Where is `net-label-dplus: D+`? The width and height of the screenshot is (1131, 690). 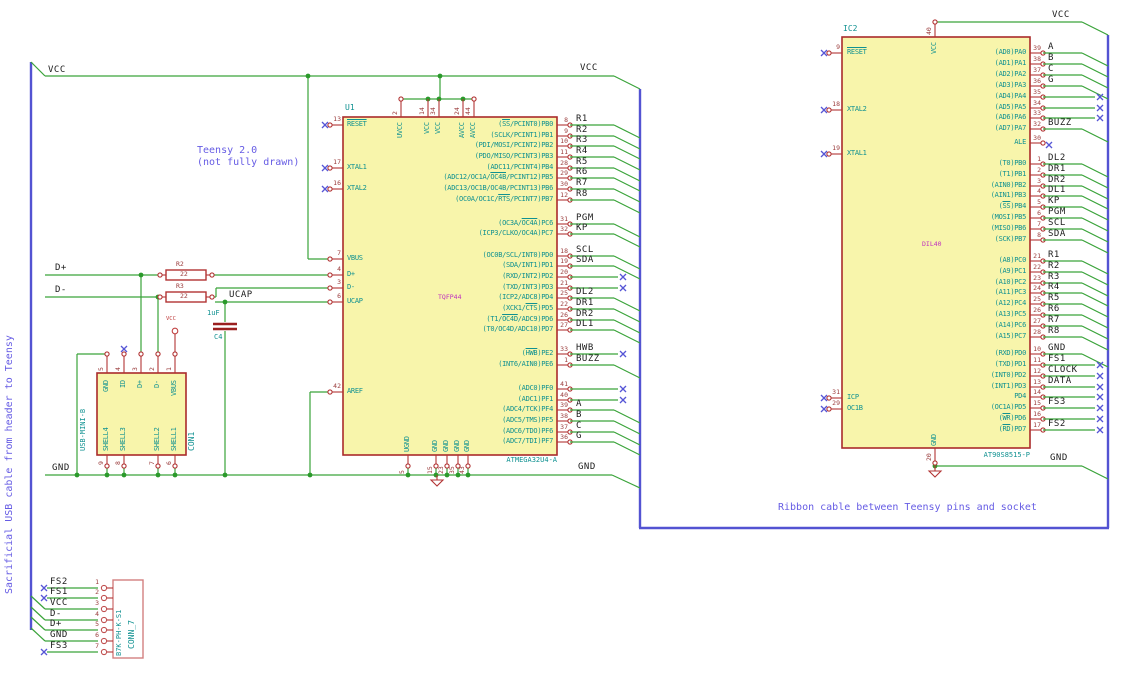 net-label-dplus: D+ is located at coordinates (61, 268).